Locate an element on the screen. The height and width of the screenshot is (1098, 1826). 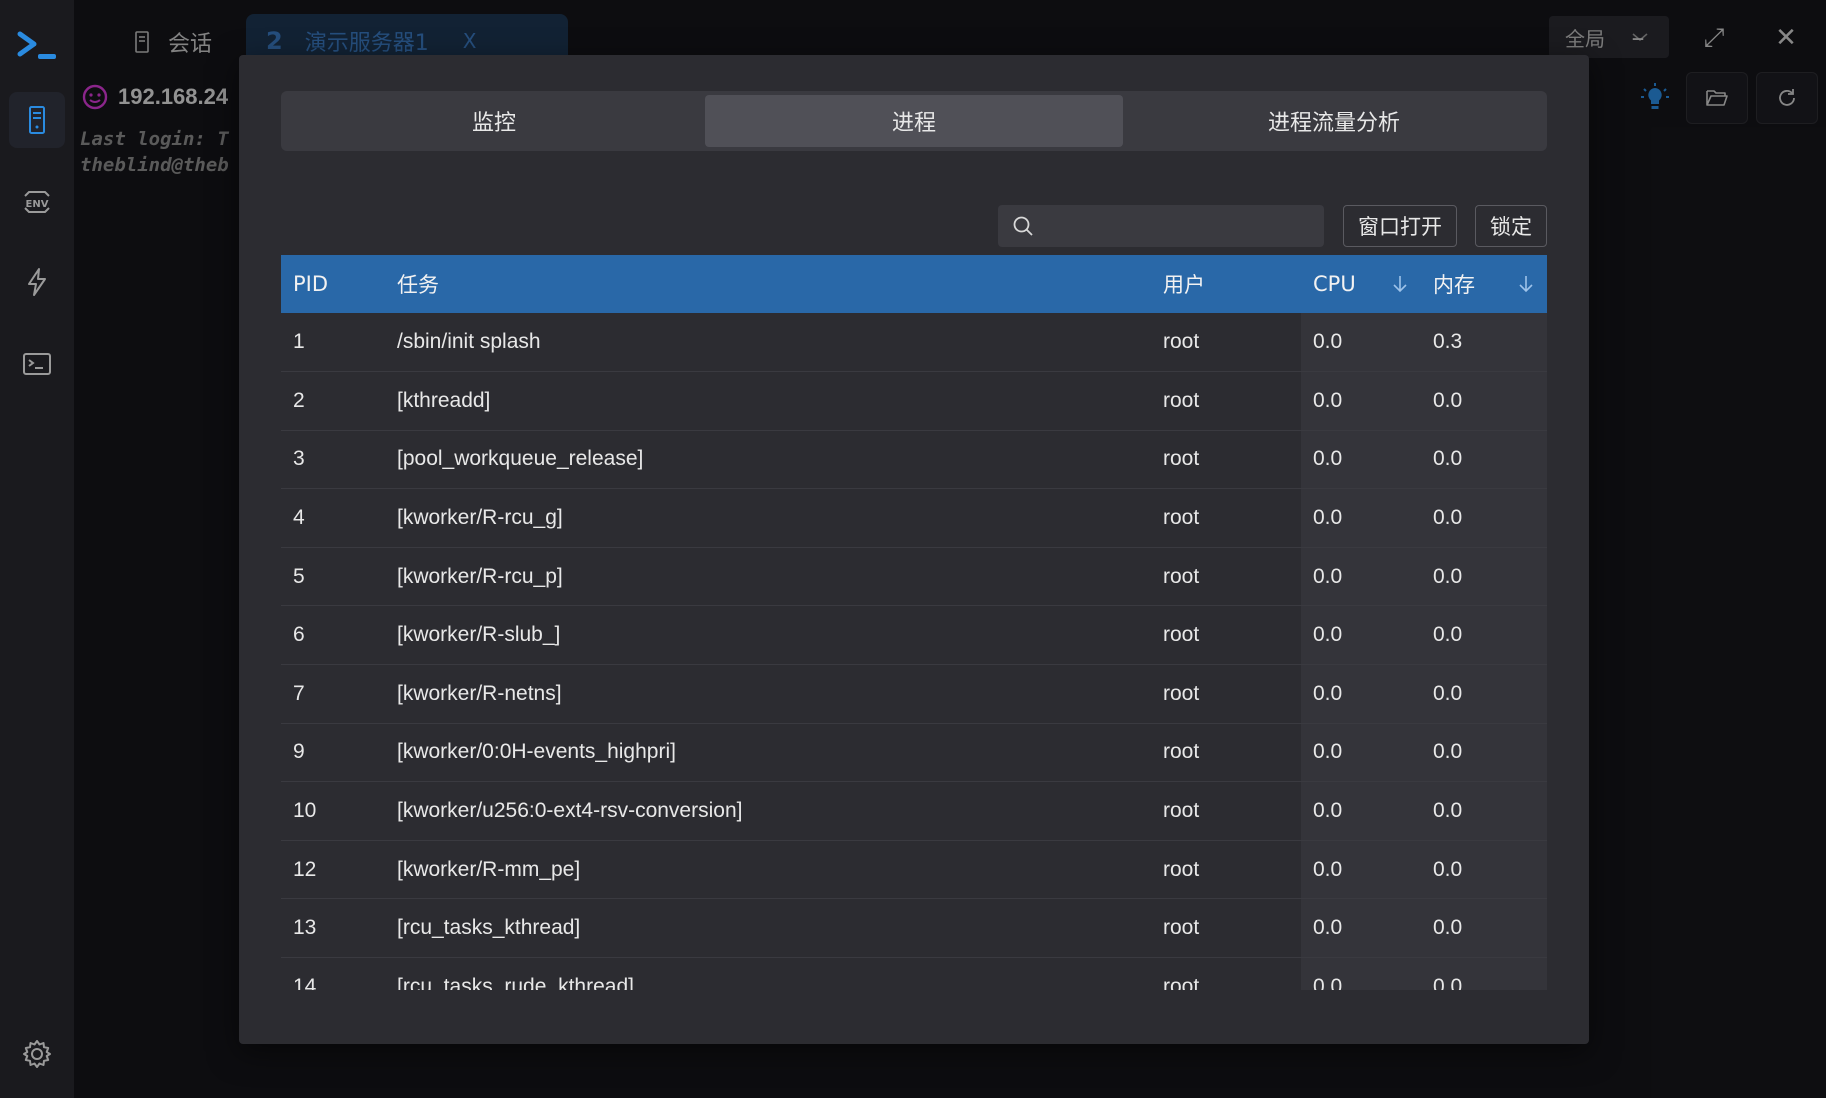
cell-pid: 13 is located at coordinates (333, 928).